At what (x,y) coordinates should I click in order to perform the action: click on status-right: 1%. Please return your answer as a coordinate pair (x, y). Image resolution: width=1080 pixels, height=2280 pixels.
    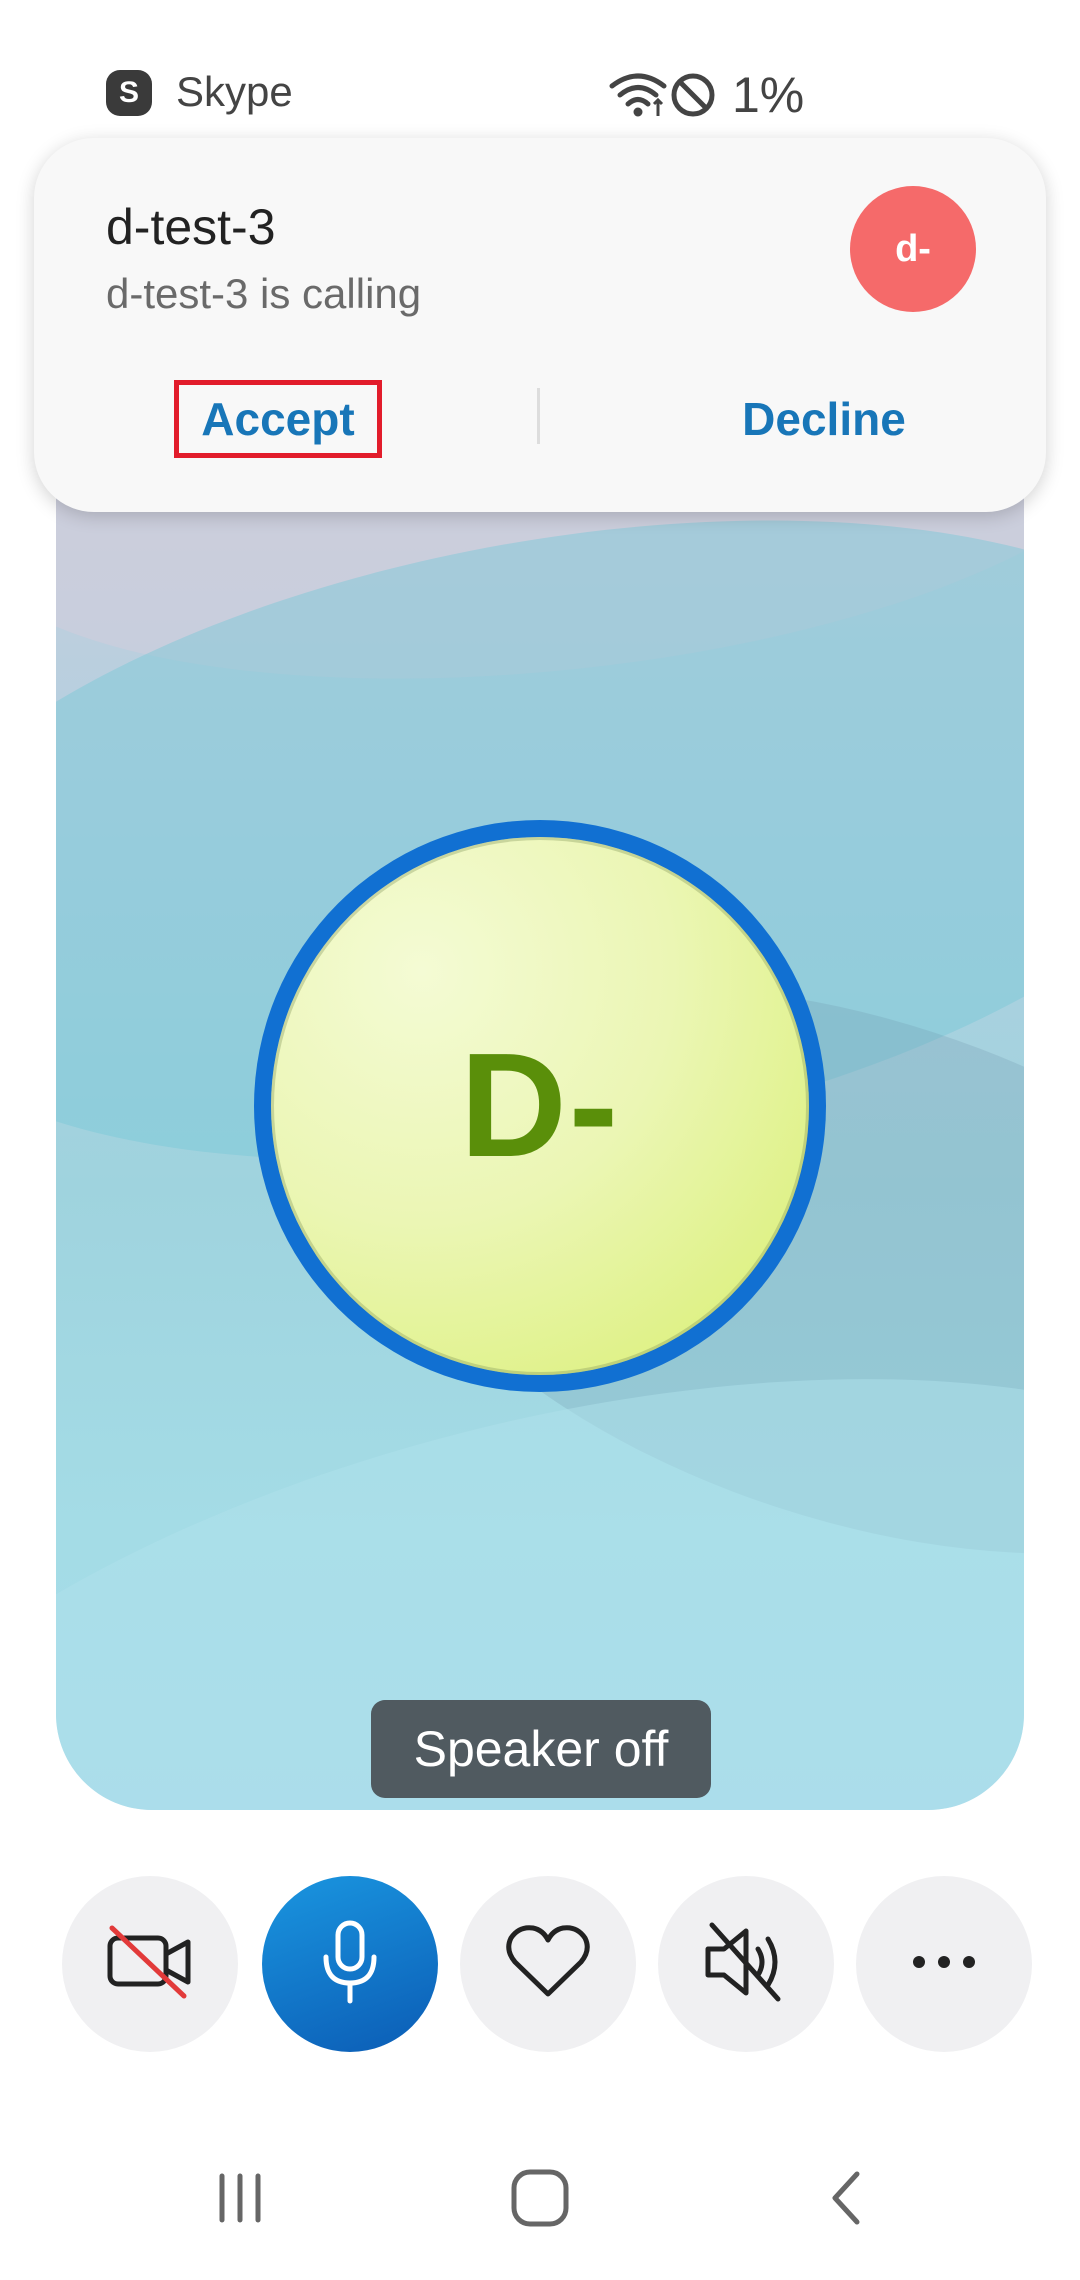
    Looking at the image, I should click on (706, 95).